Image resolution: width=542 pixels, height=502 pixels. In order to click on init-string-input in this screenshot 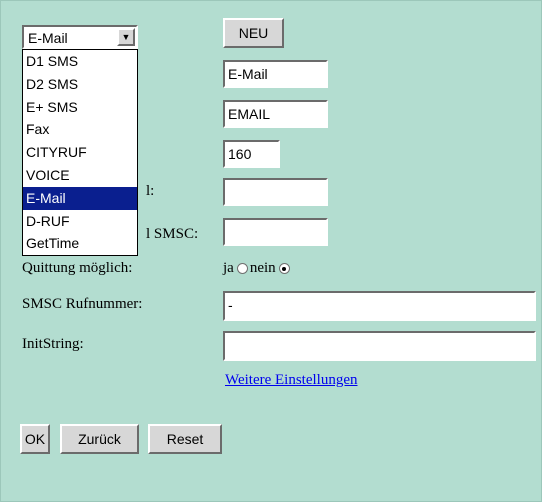, I will do `click(379, 346)`.